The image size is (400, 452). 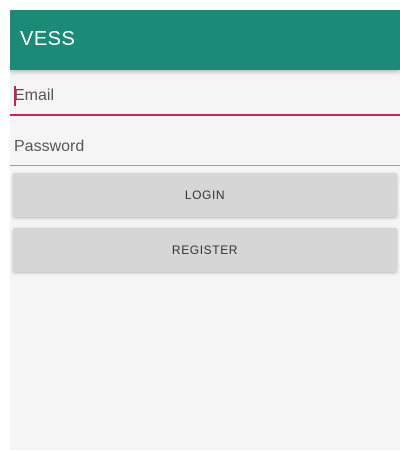 What do you see at coordinates (205, 40) in the screenshot?
I see `app-bar: VESS` at bounding box center [205, 40].